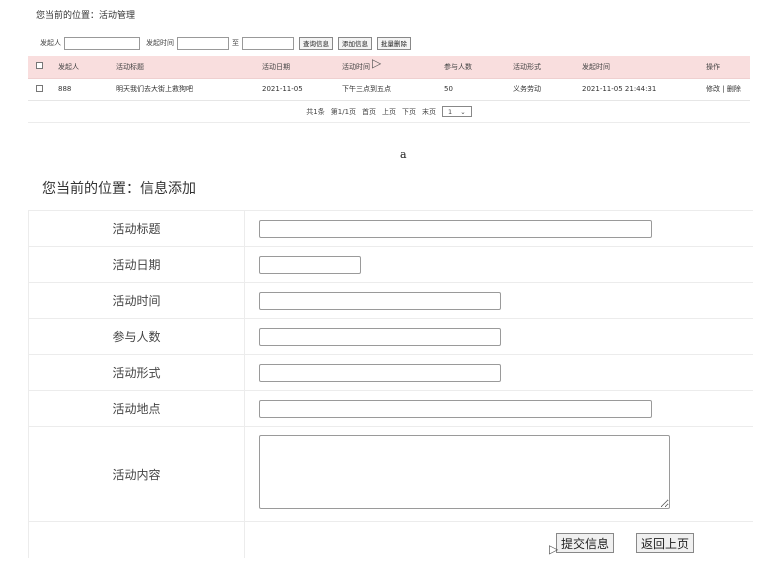  I want to click on column-header: 参与人数, so click(478, 67).